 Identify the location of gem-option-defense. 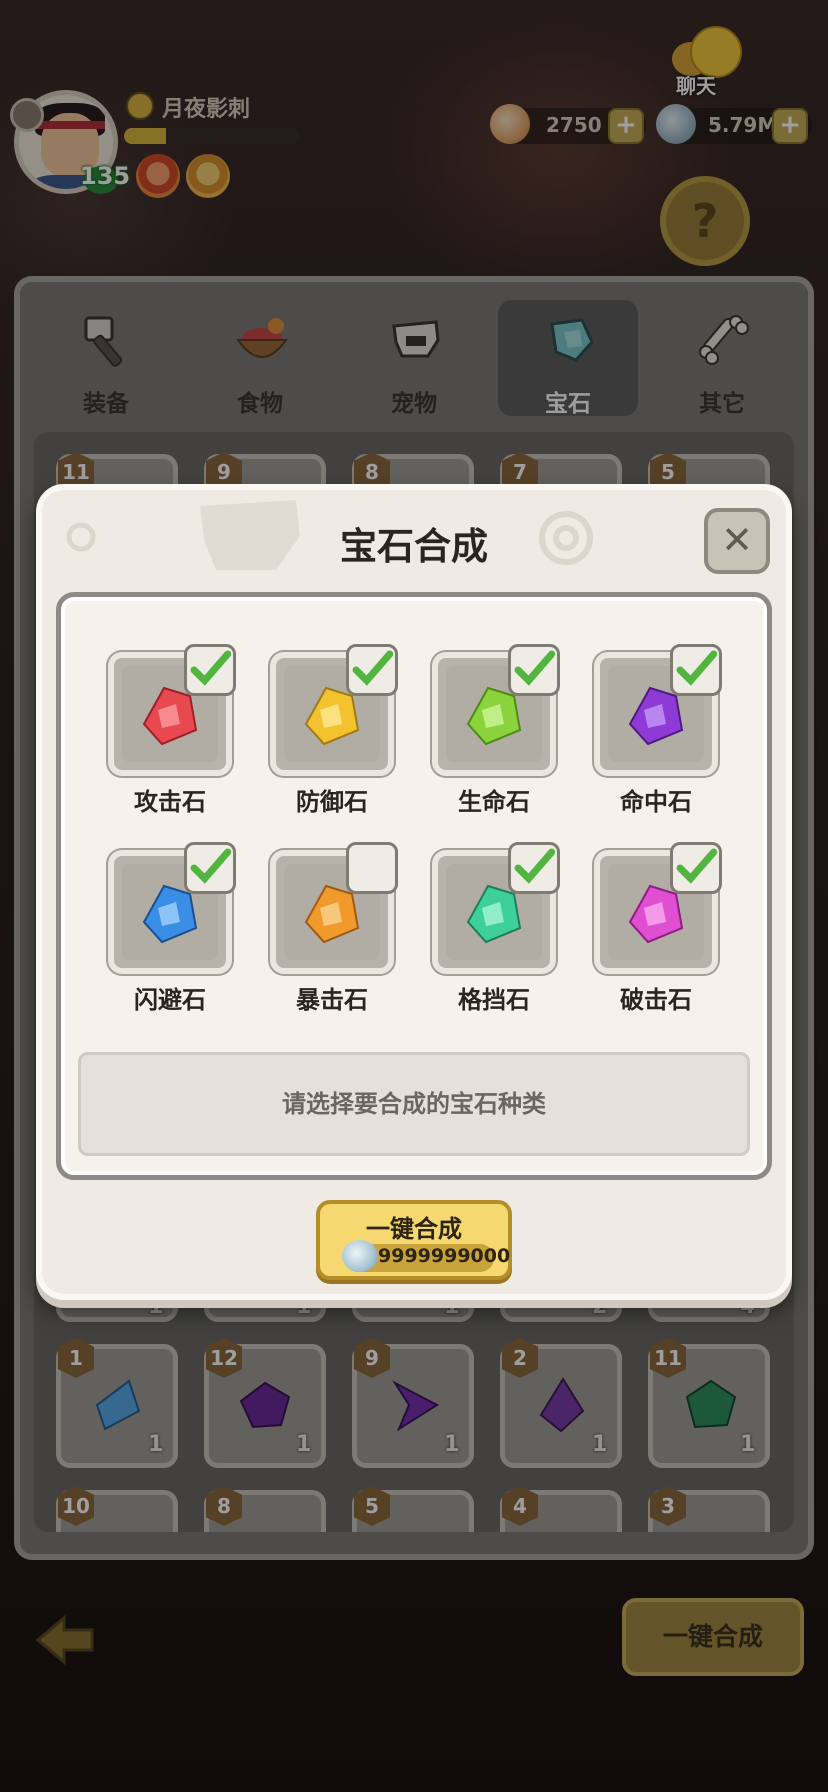
(334, 713).